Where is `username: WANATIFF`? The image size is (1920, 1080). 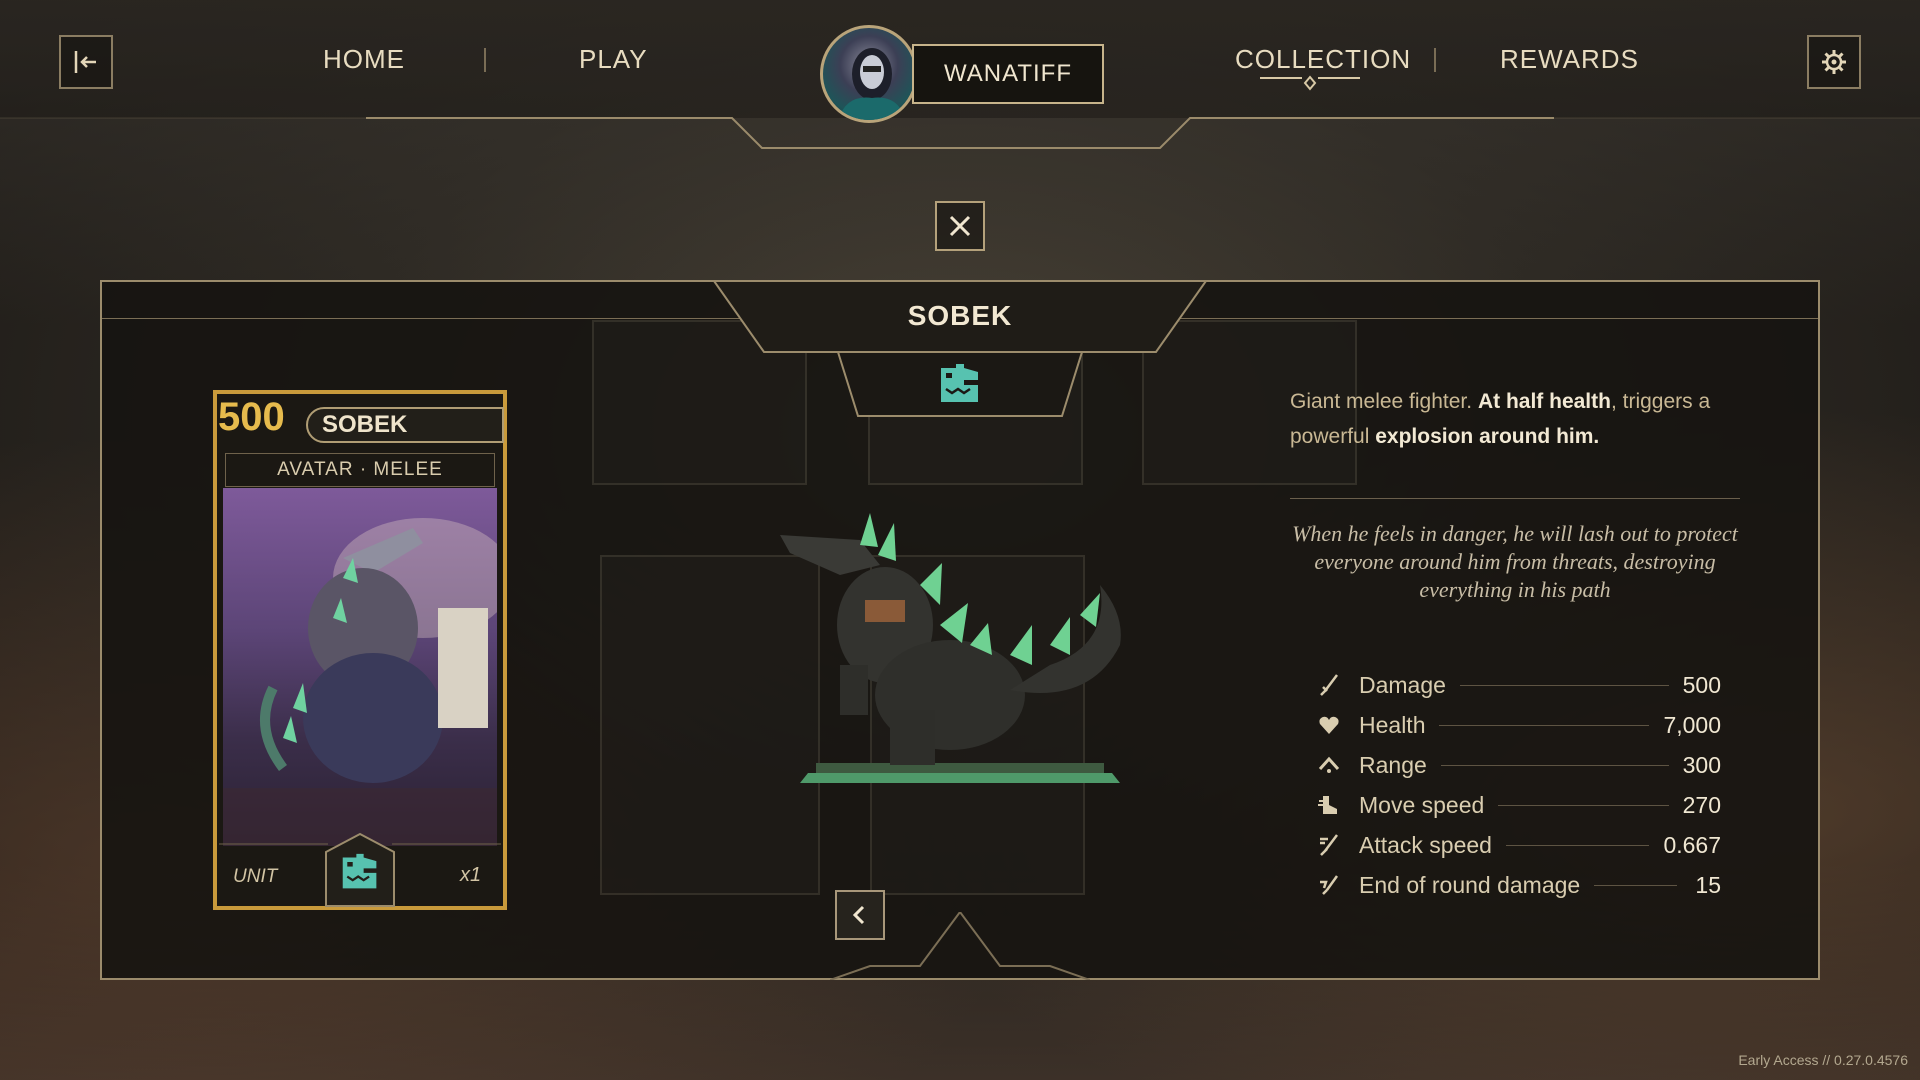 username: WANATIFF is located at coordinates (1008, 73).